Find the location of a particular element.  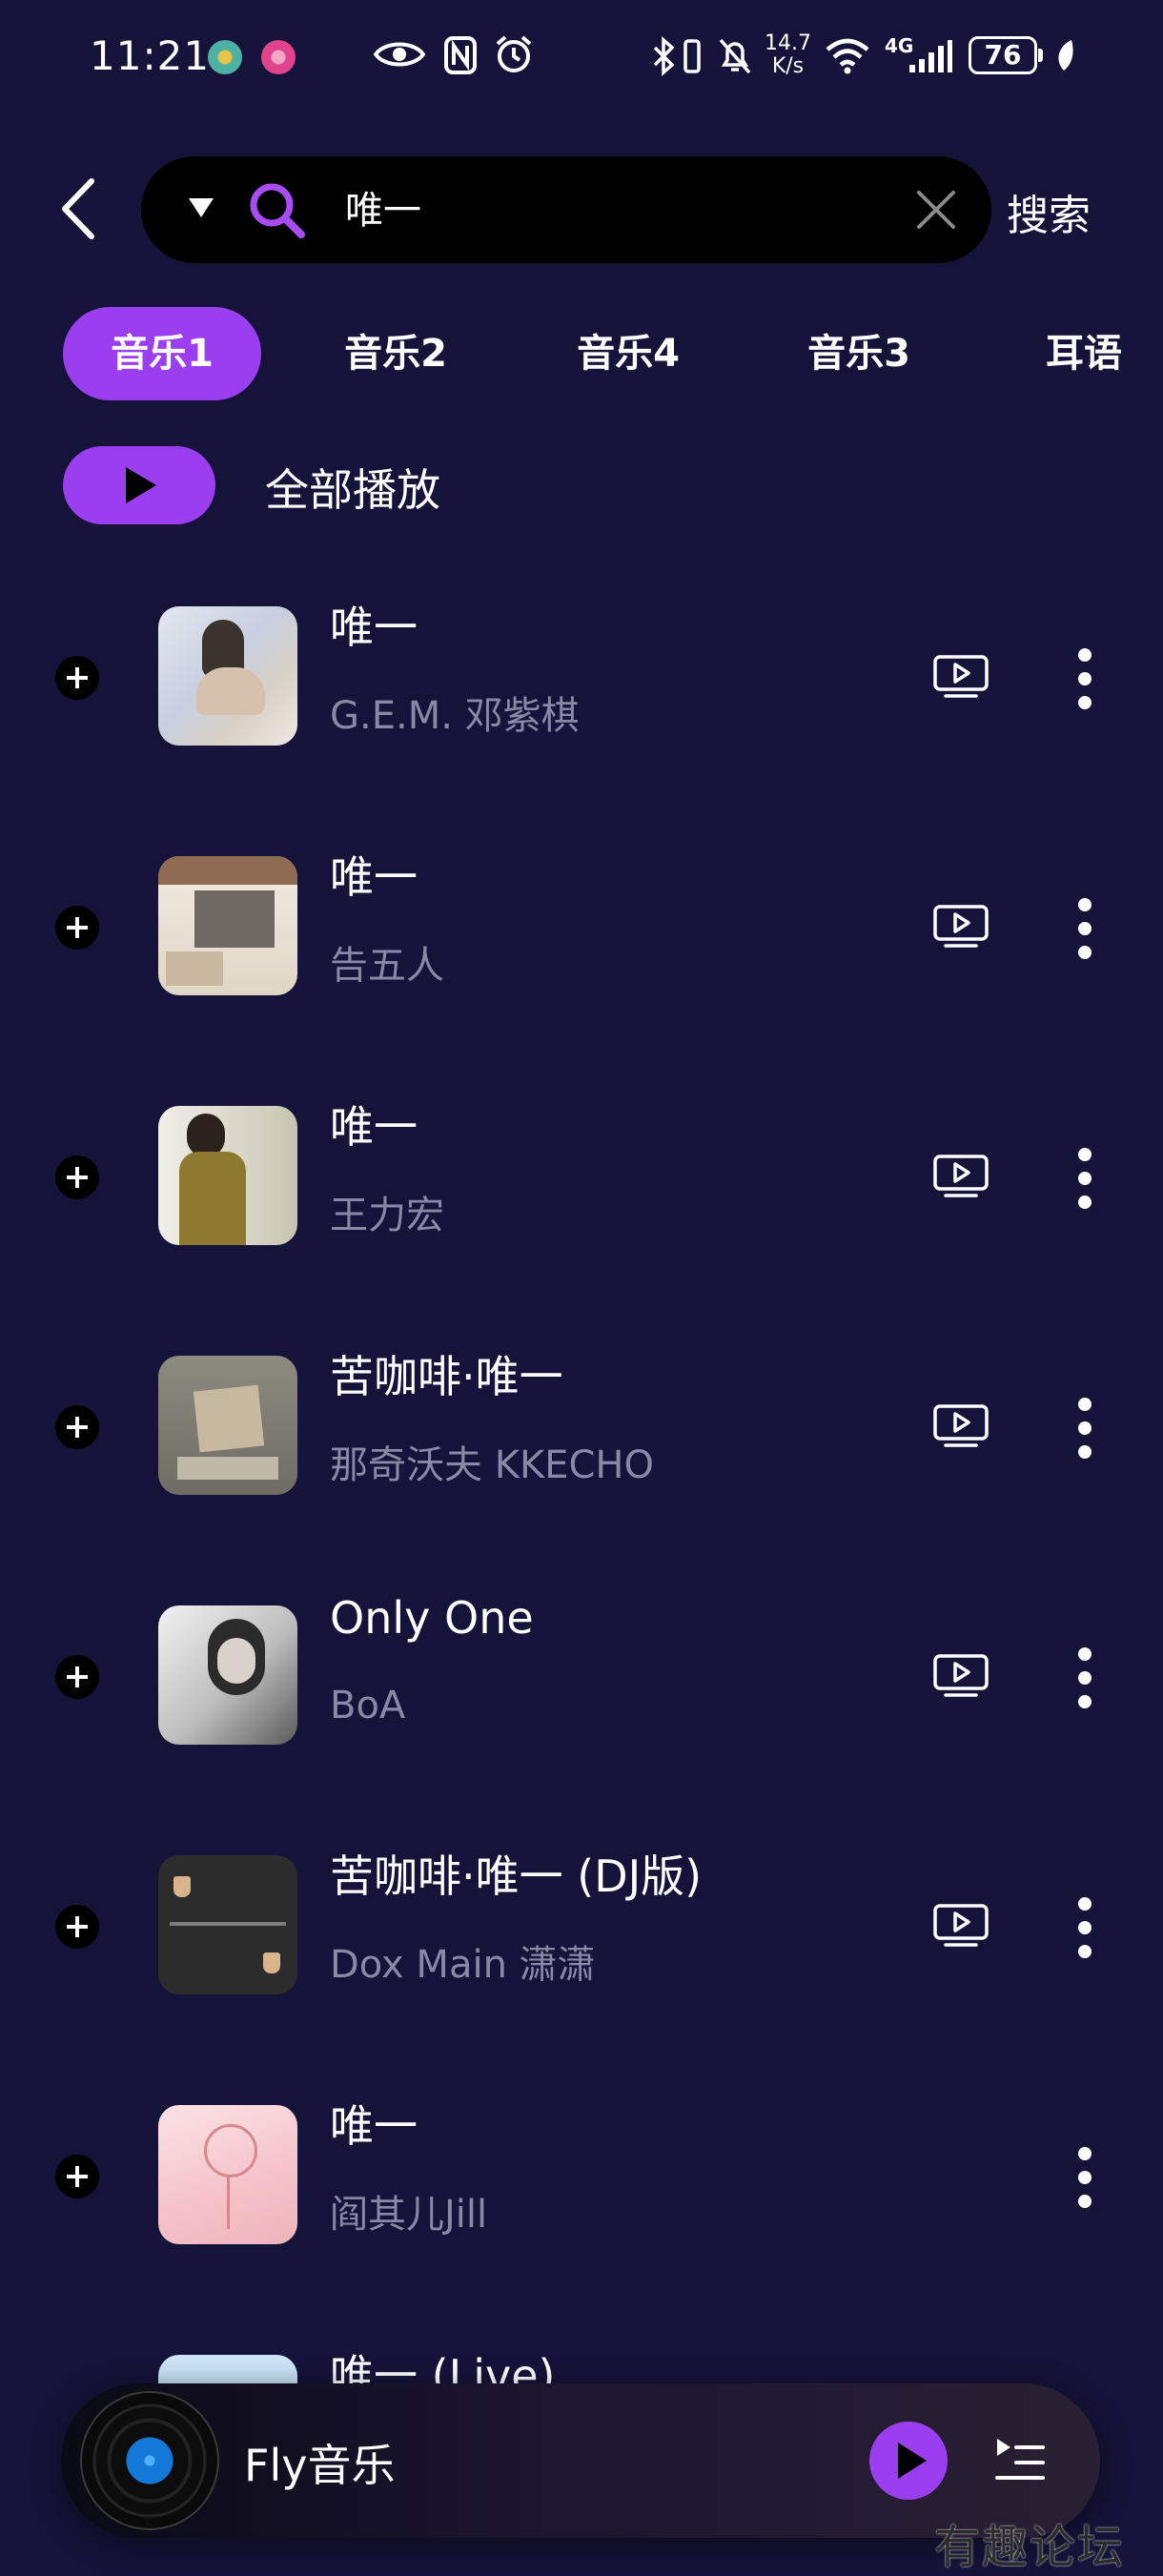

search-input is located at coordinates (593, 210).